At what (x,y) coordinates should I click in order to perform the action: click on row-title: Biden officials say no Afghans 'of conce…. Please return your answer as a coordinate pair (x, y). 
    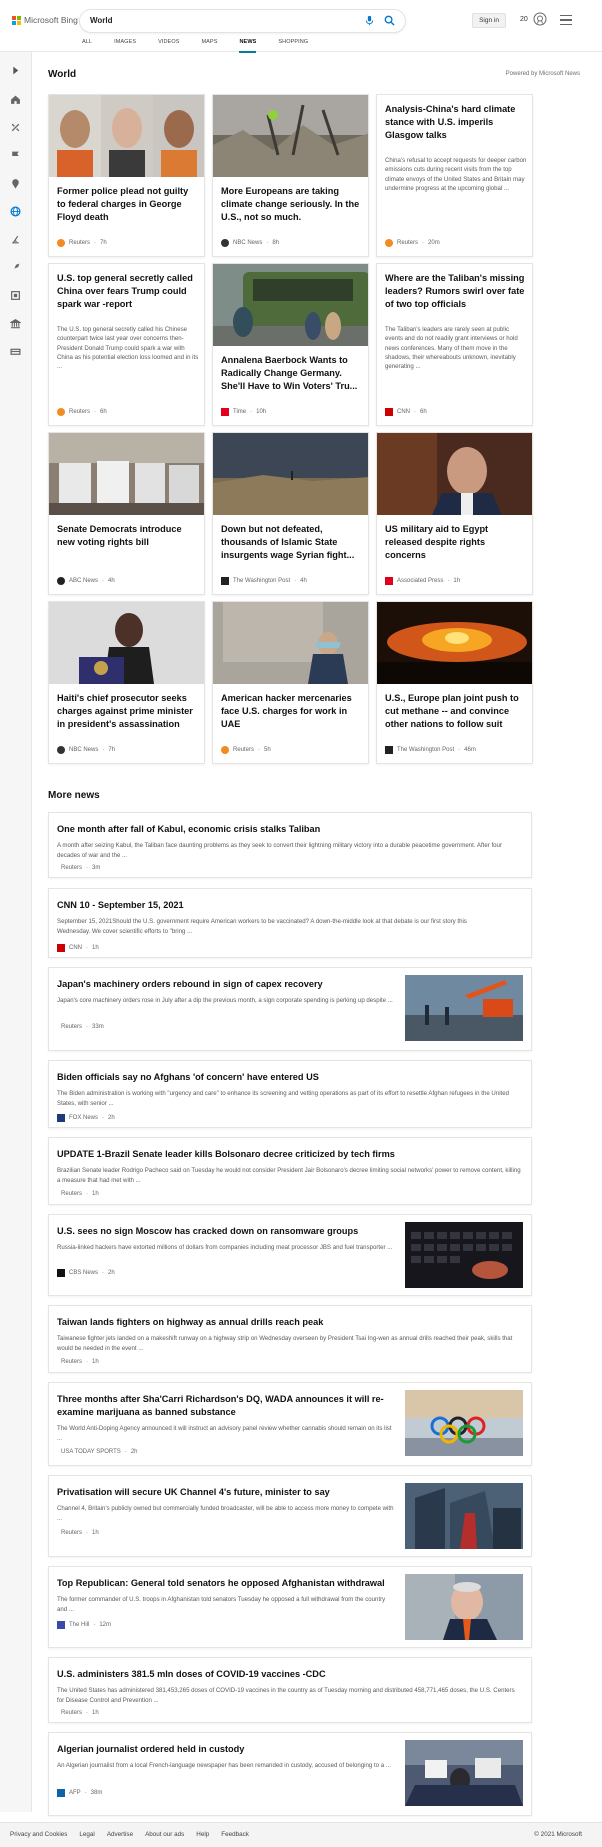
    Looking at the image, I should click on (188, 1077).